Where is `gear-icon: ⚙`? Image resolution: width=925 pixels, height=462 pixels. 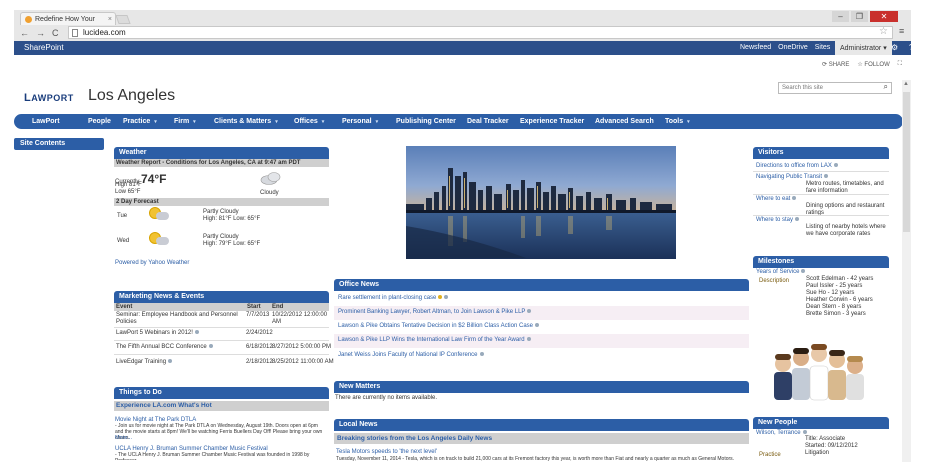
gear-icon: ⚙ is located at coordinates (894, 47).